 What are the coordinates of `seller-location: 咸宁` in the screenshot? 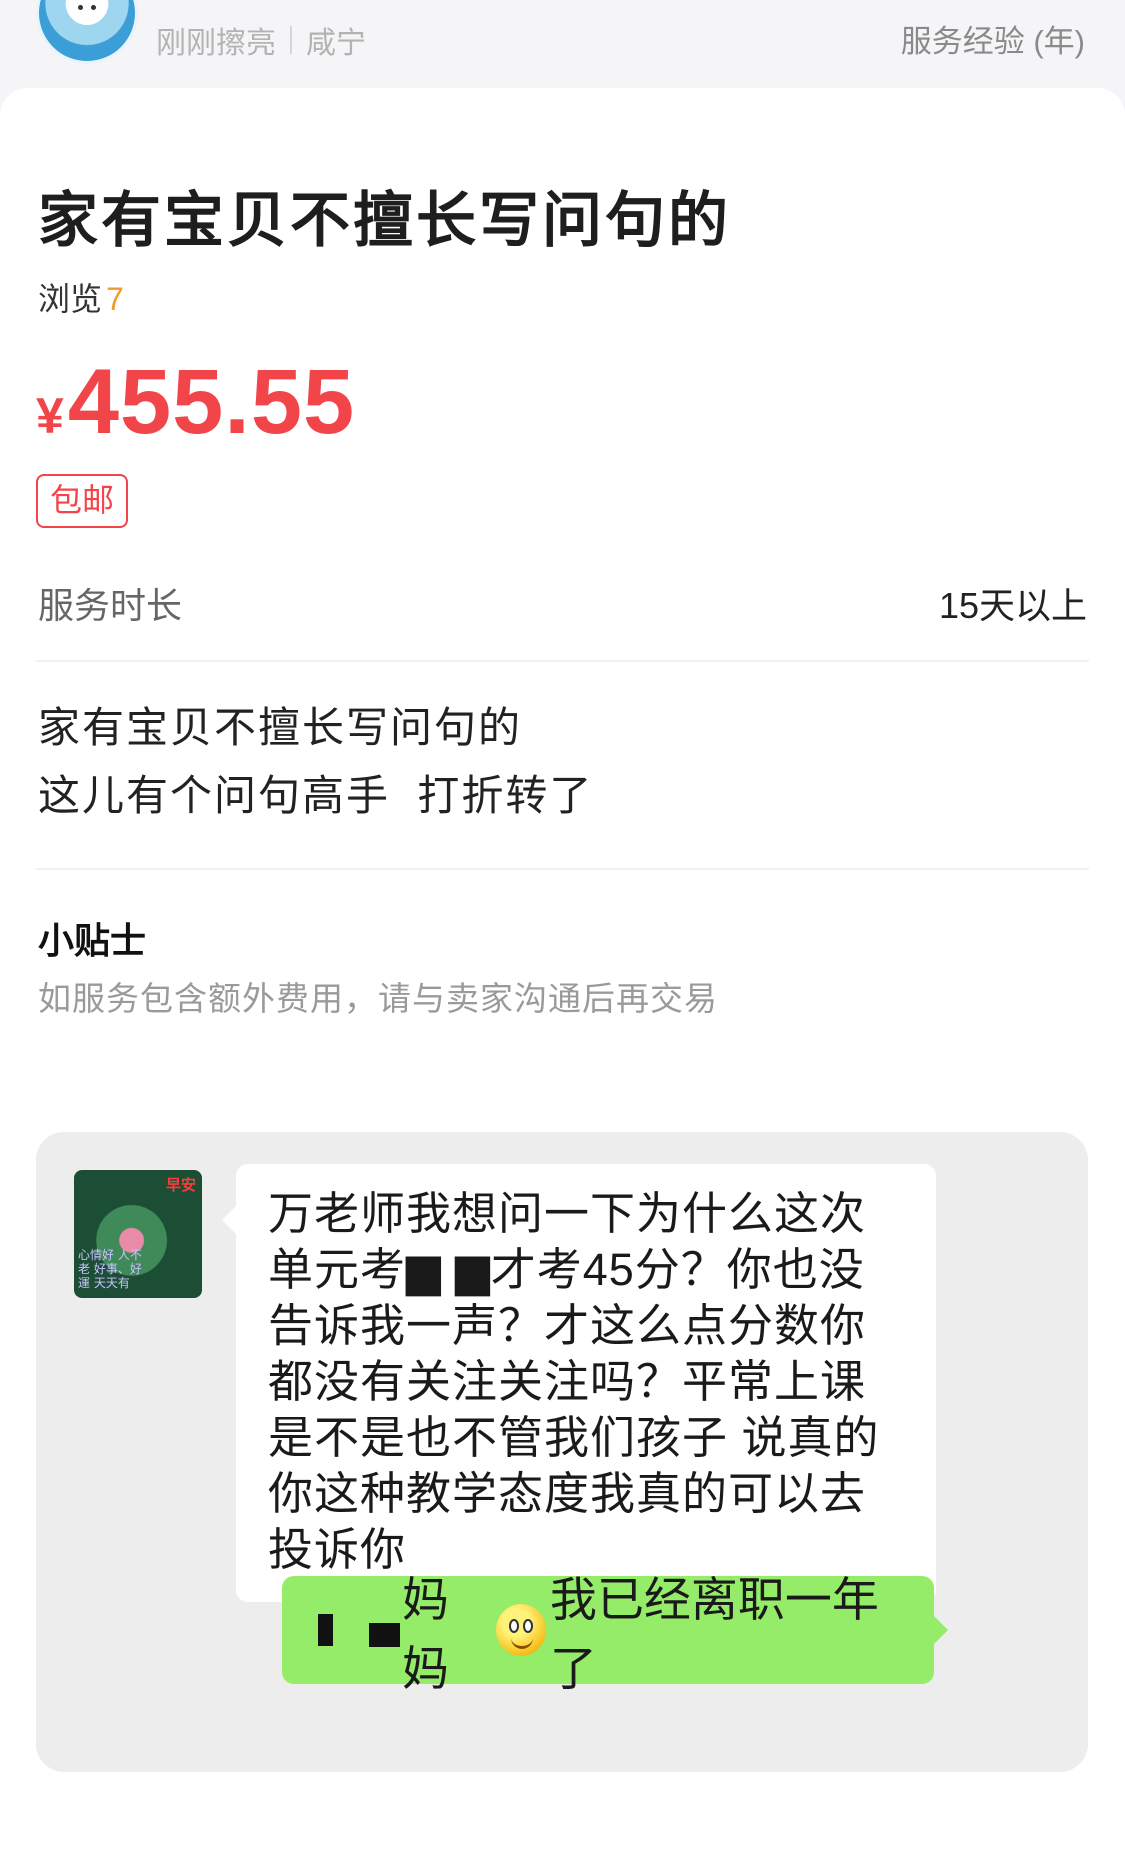 It's located at (336, 43).